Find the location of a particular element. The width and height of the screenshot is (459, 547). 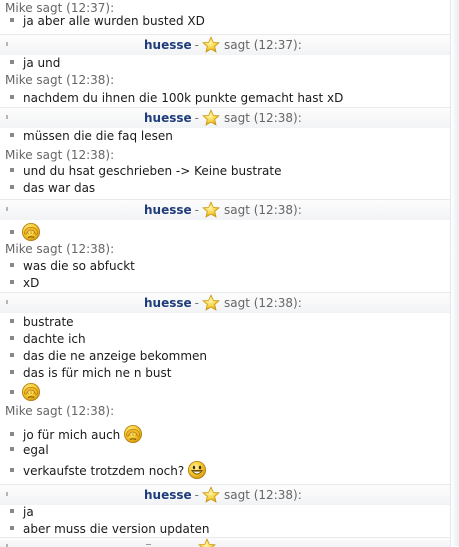

message-text: ja aber alle wurden busted XD is located at coordinates (114, 21).